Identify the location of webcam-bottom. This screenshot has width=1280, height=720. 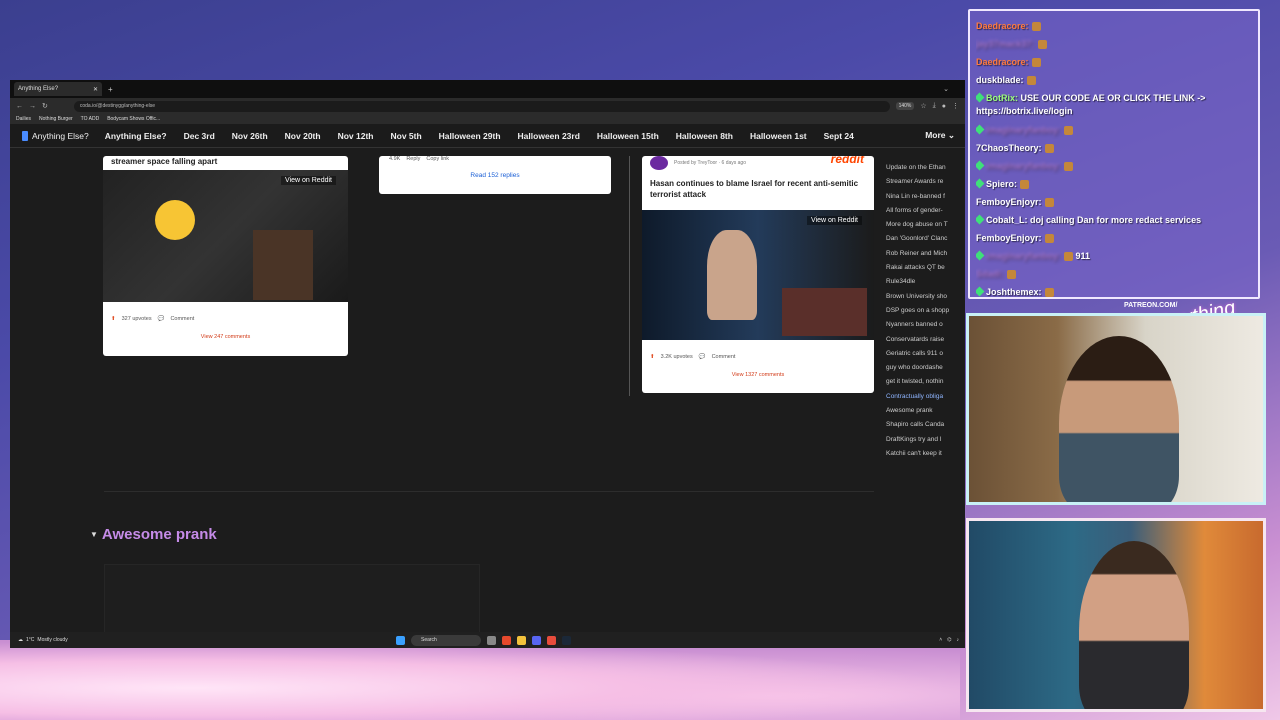
(1116, 615).